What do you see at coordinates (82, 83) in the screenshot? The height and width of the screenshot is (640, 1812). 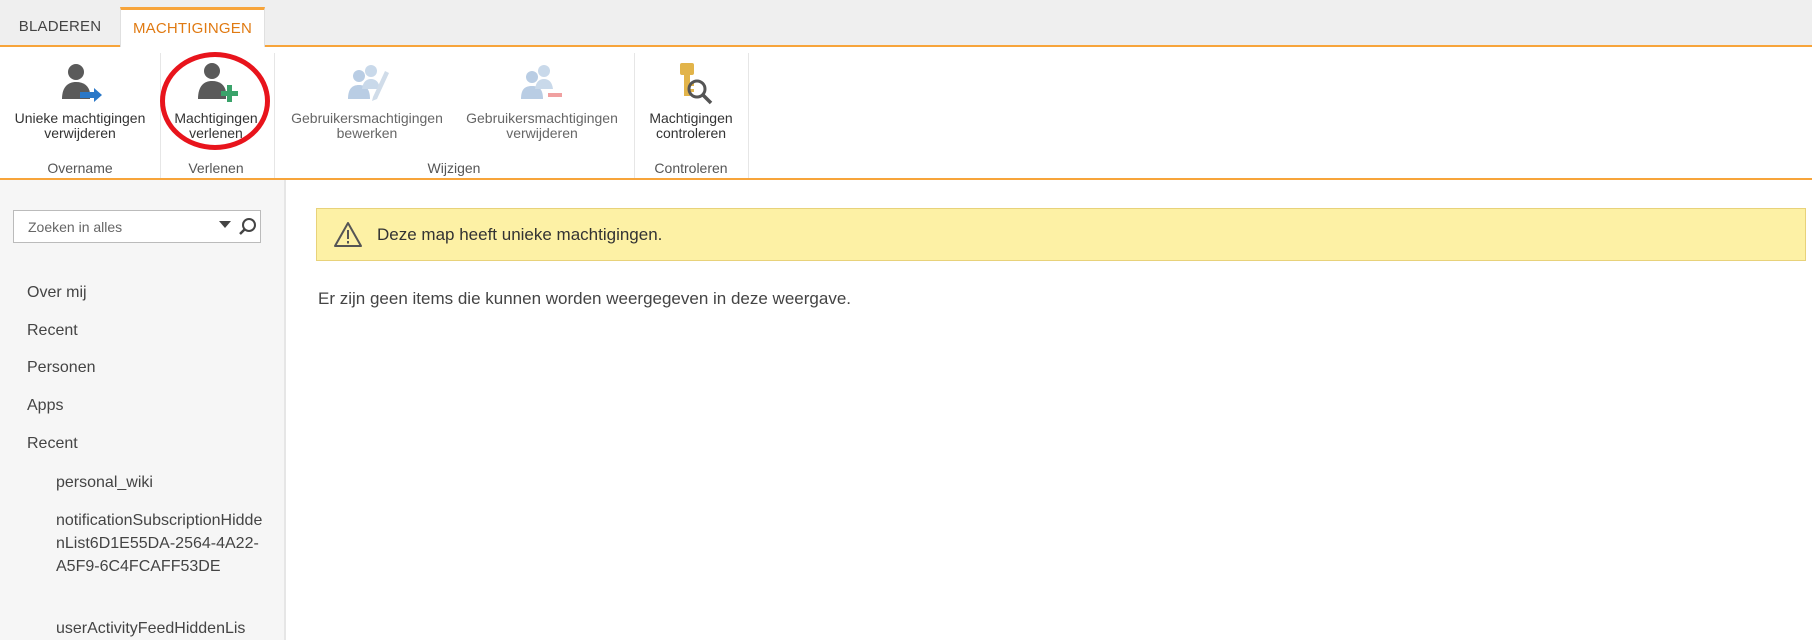 I see `person-remove-arrow-icon` at bounding box center [82, 83].